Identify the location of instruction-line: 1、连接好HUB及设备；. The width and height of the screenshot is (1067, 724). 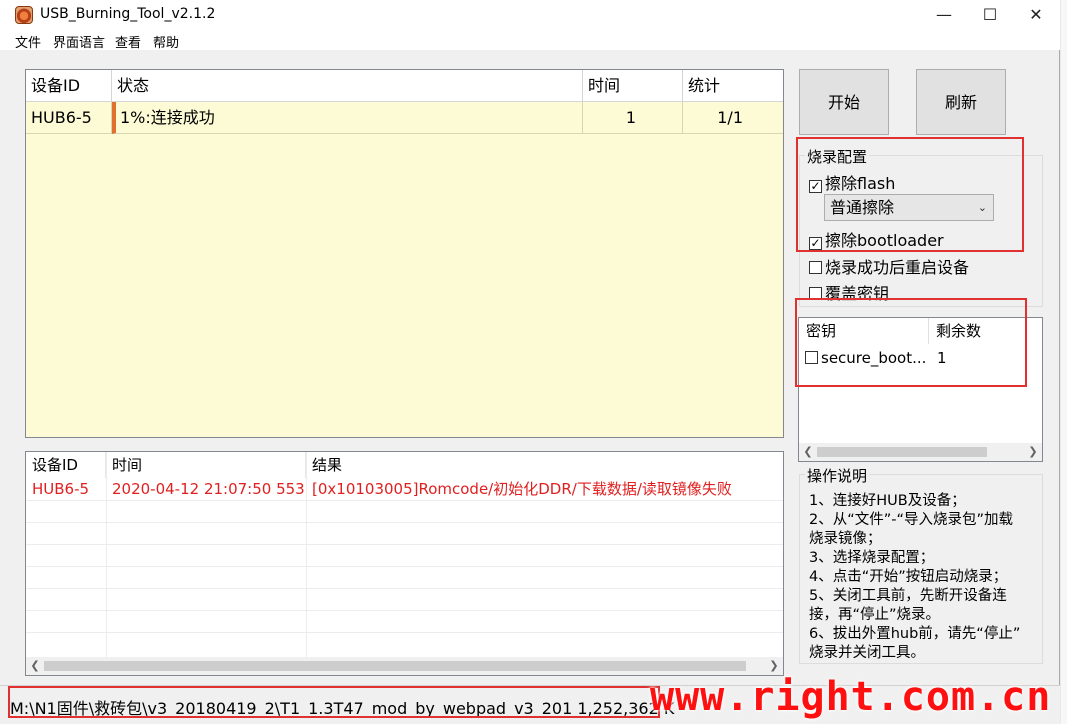
(887, 501).